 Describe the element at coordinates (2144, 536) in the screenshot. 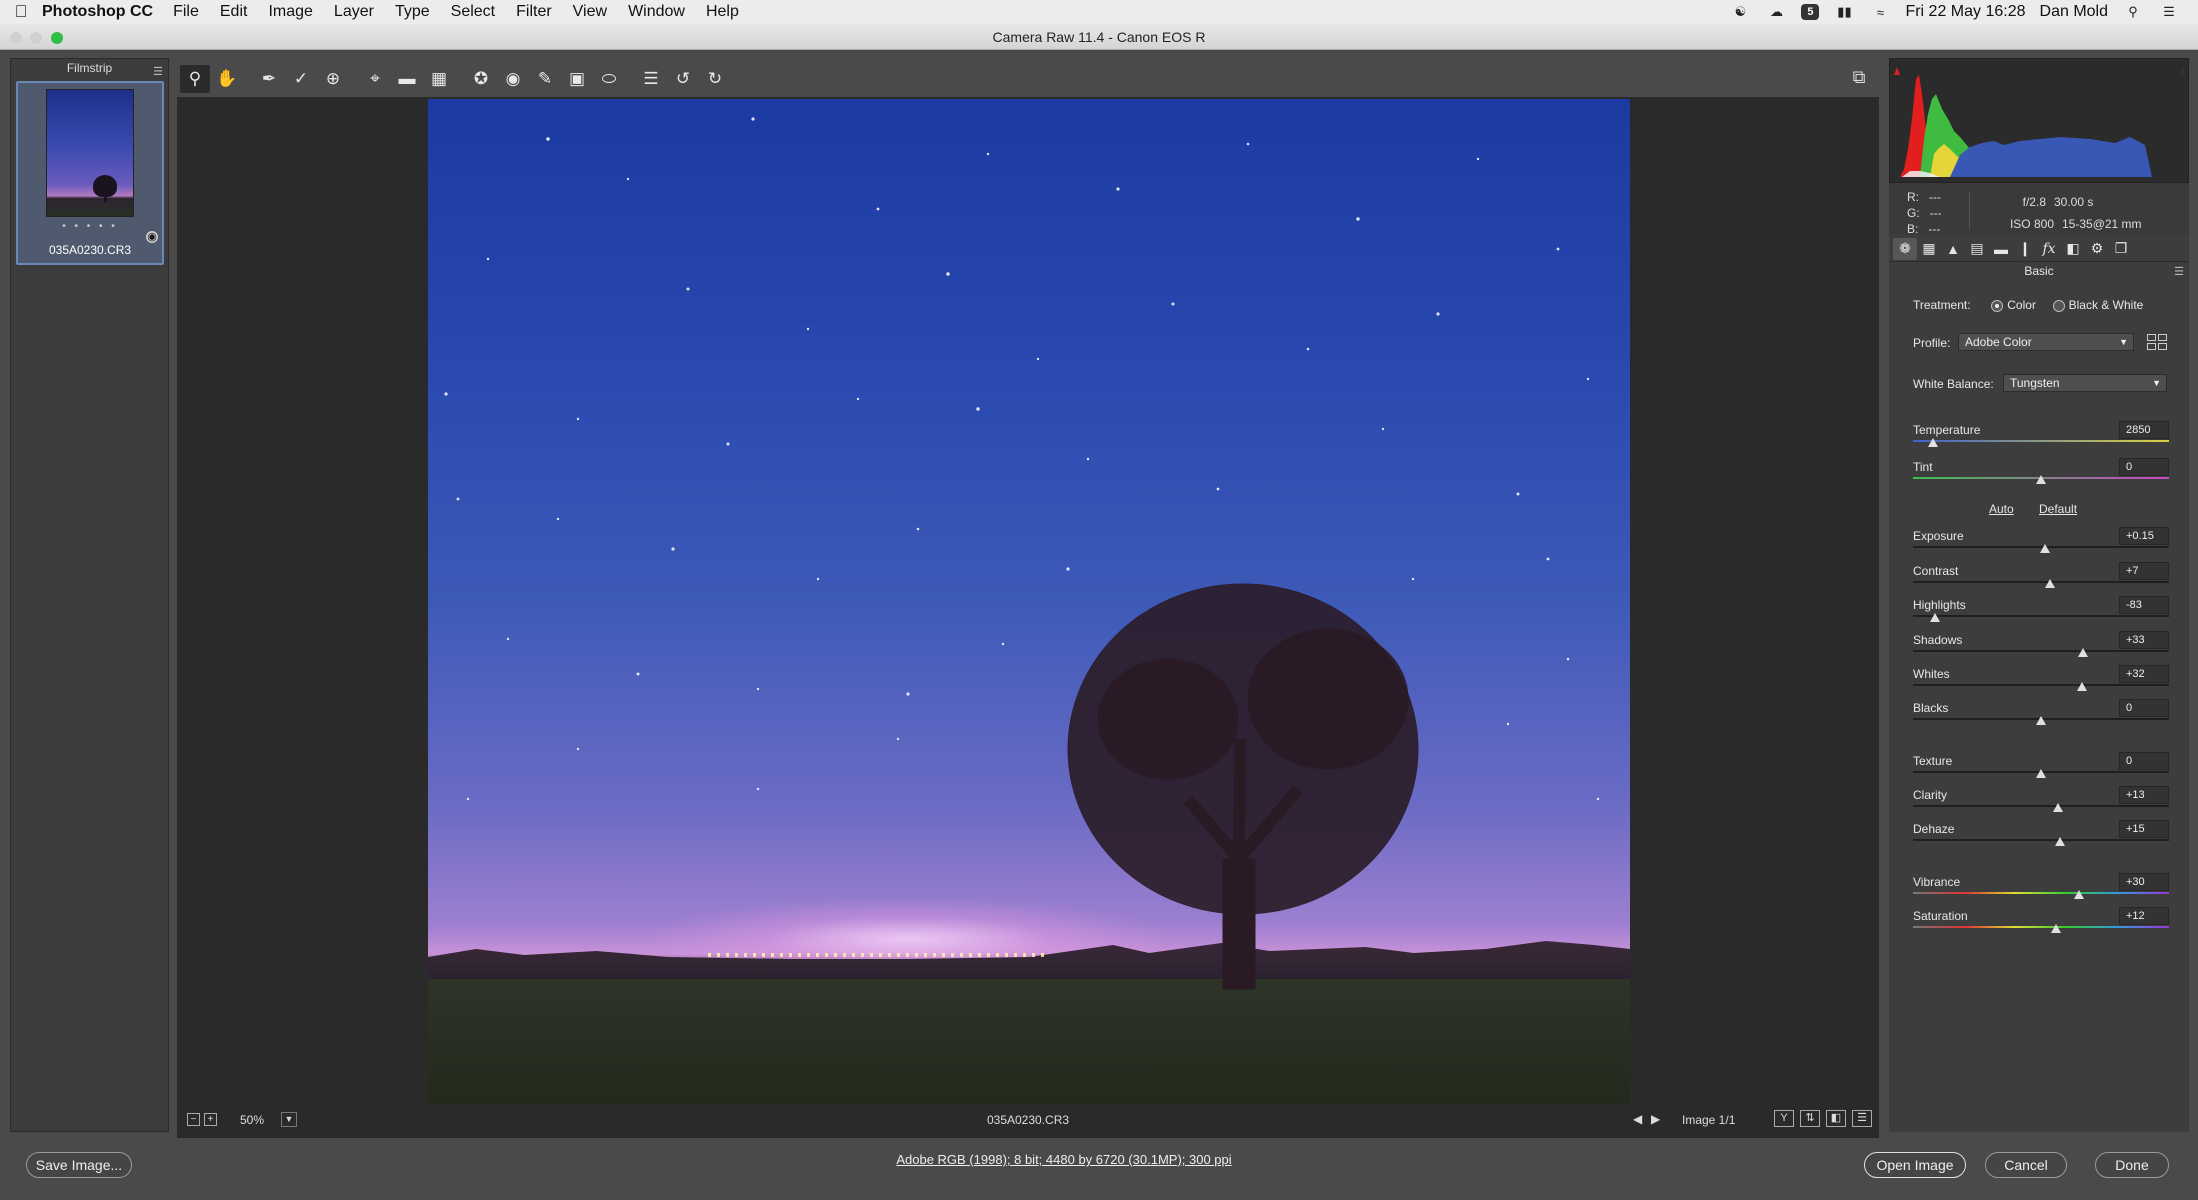

I see `exposure-value-field: +0.15` at that location.